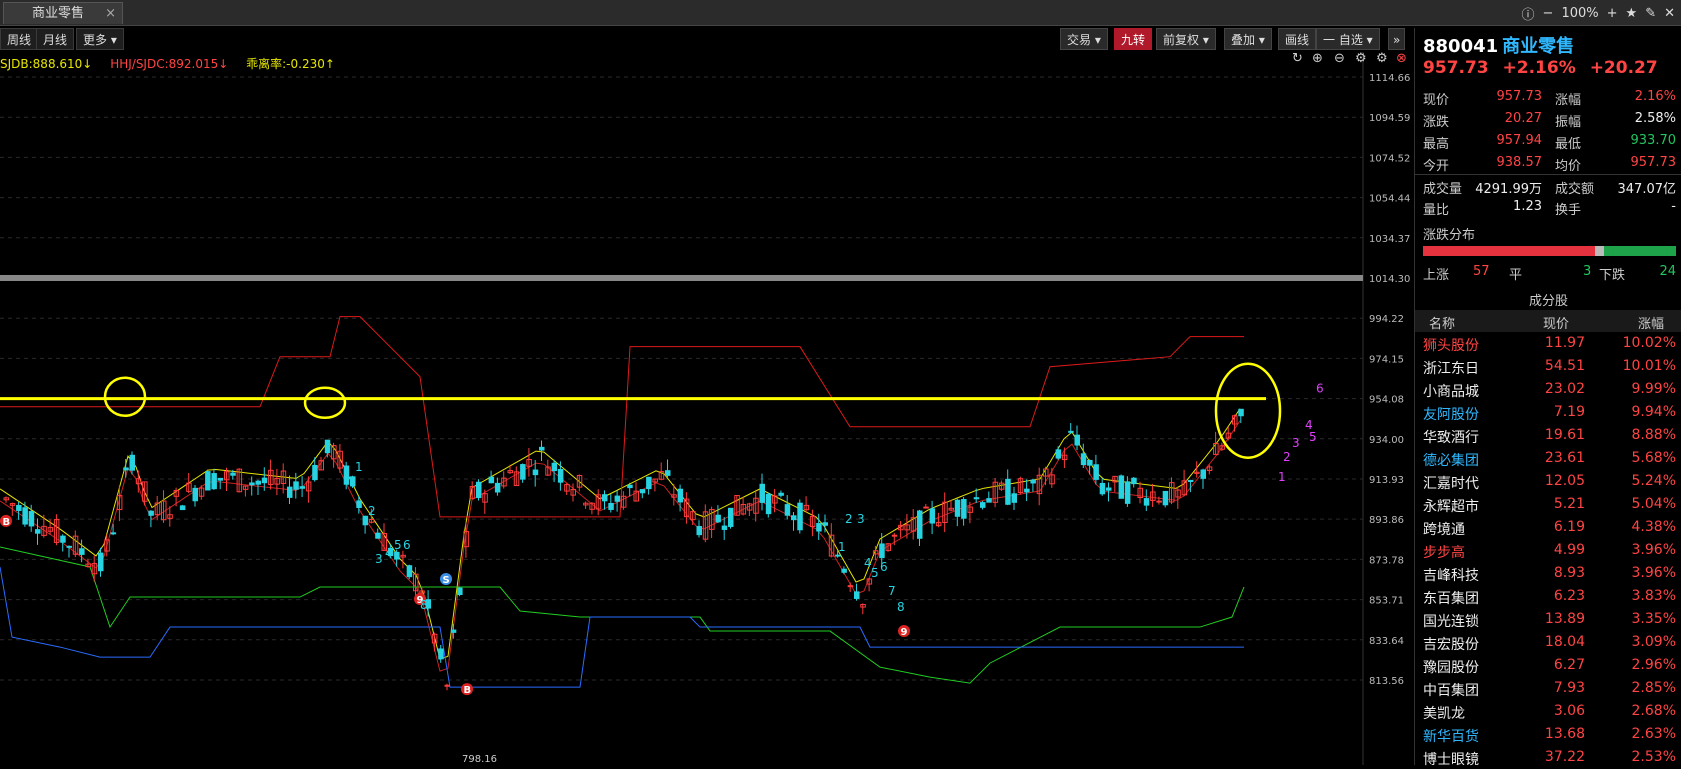  Describe the element at coordinates (100, 39) in the screenshot. I see `btn-more: 更多 ▾` at that location.